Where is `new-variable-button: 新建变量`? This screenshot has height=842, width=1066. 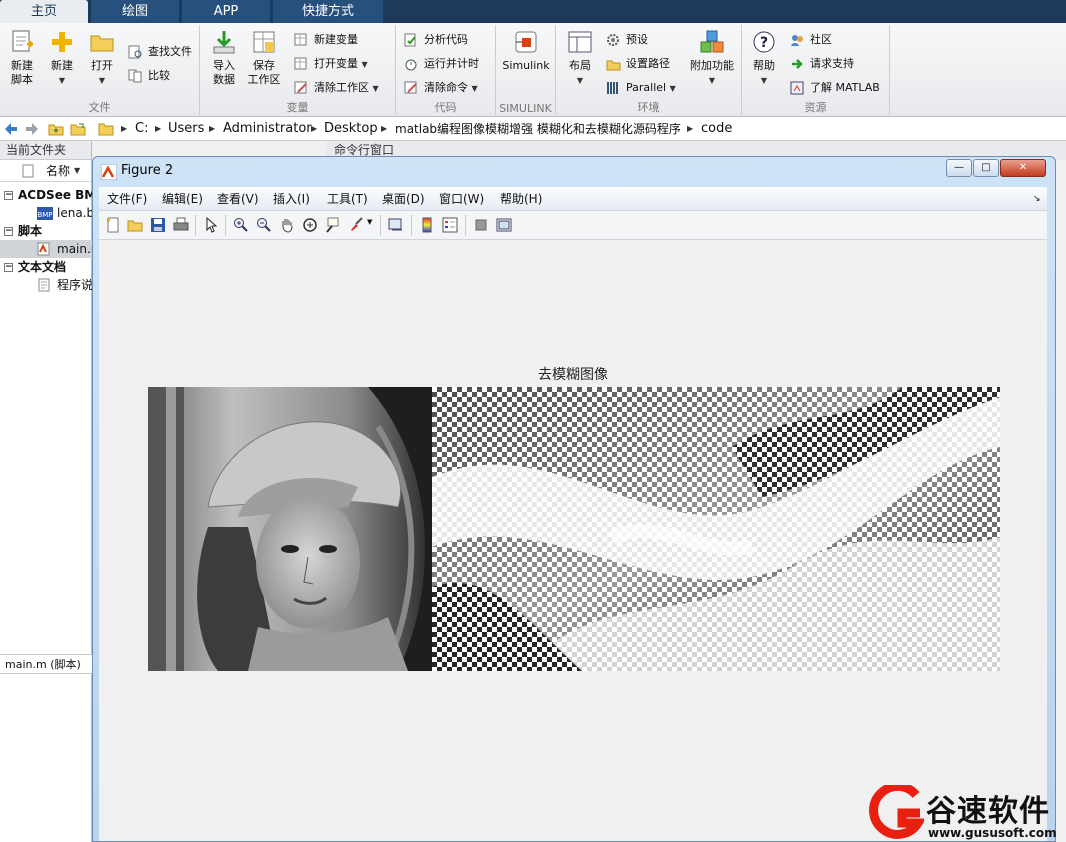
new-variable-button: 新建变量 is located at coordinates (326, 40).